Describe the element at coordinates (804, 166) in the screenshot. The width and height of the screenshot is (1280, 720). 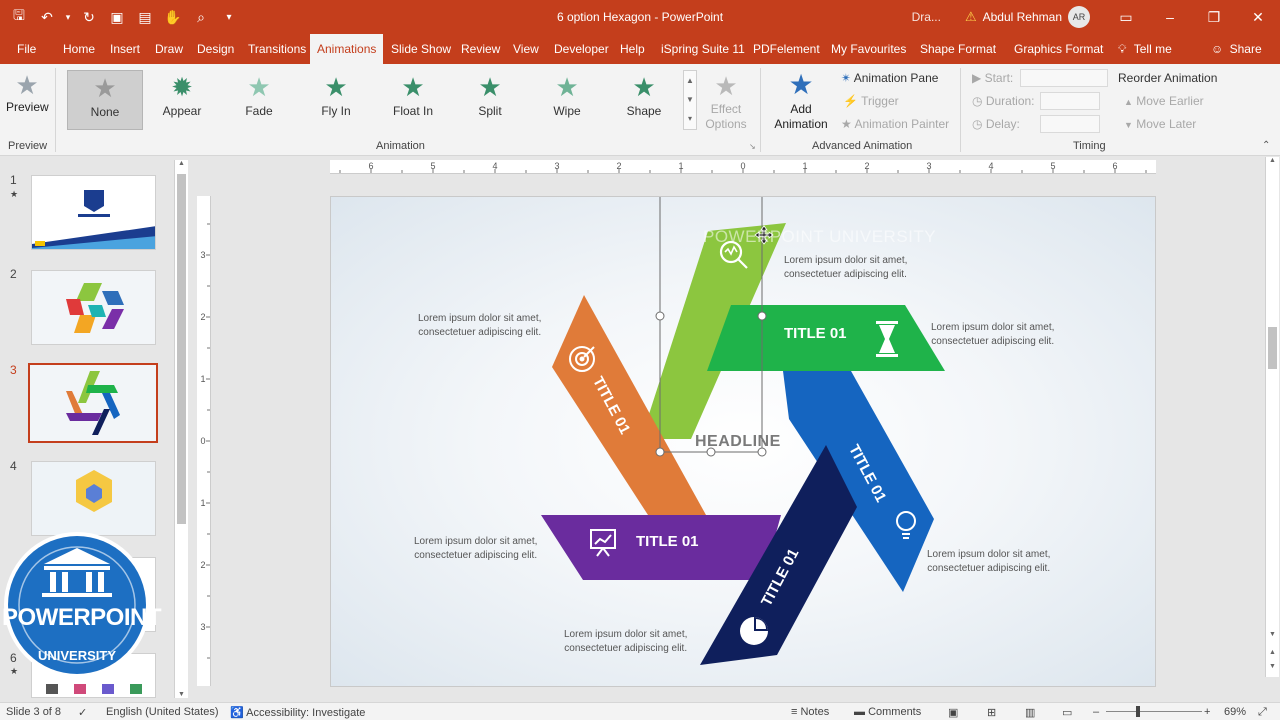
I see `ruler-number: 1` at that location.